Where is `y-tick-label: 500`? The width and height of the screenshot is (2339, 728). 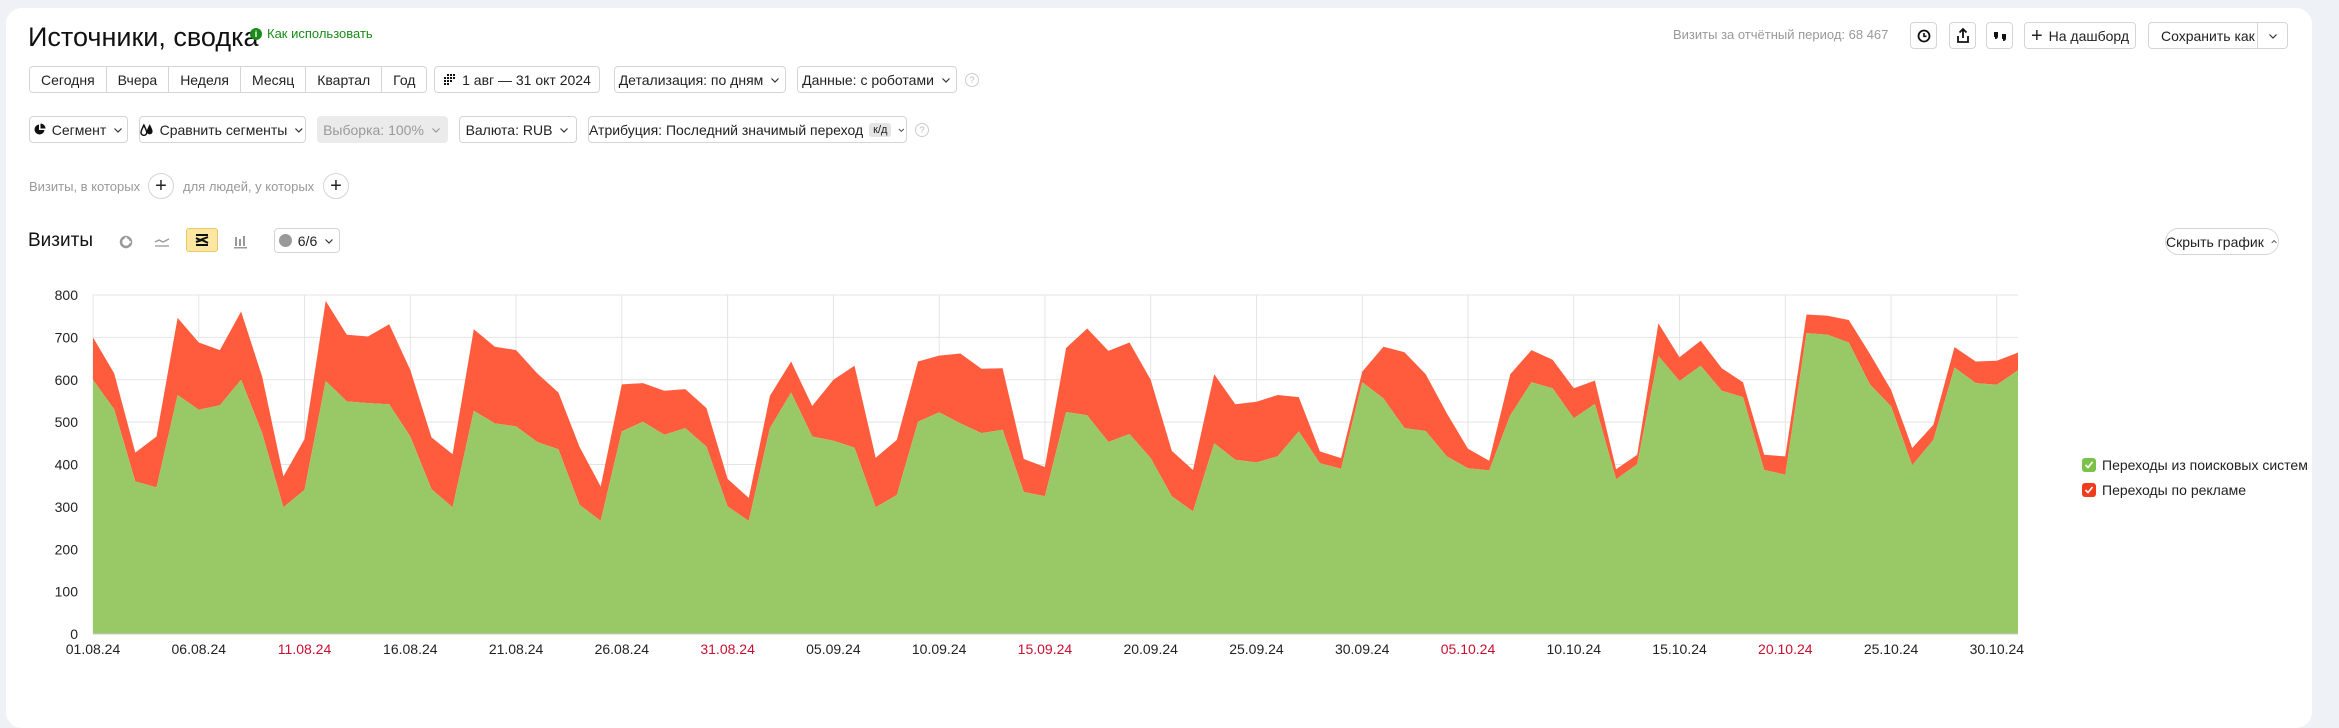
y-tick-label: 500 is located at coordinates (67, 422).